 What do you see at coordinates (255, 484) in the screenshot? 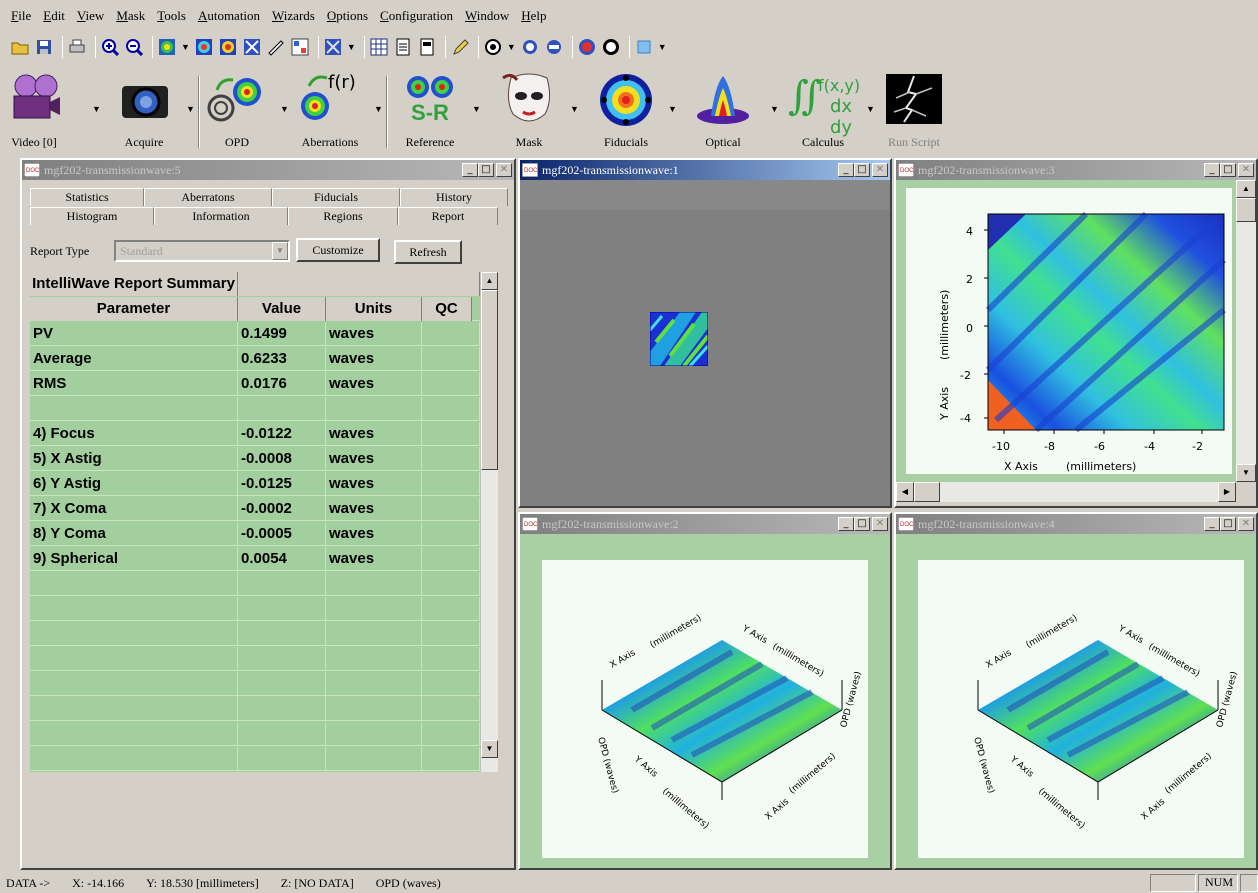
I see `table-row: 6) Y Astig -0.0125 waves` at bounding box center [255, 484].